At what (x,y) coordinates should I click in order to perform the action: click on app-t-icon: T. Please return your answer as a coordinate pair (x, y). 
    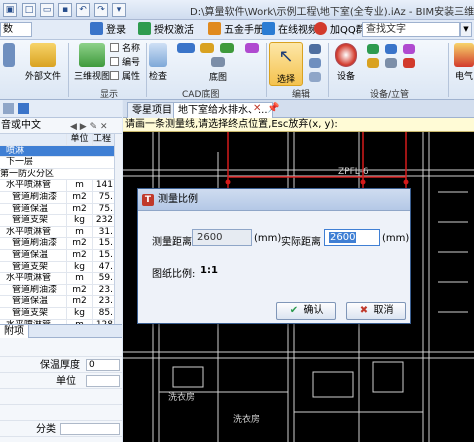
    Looking at the image, I should click on (148, 200).